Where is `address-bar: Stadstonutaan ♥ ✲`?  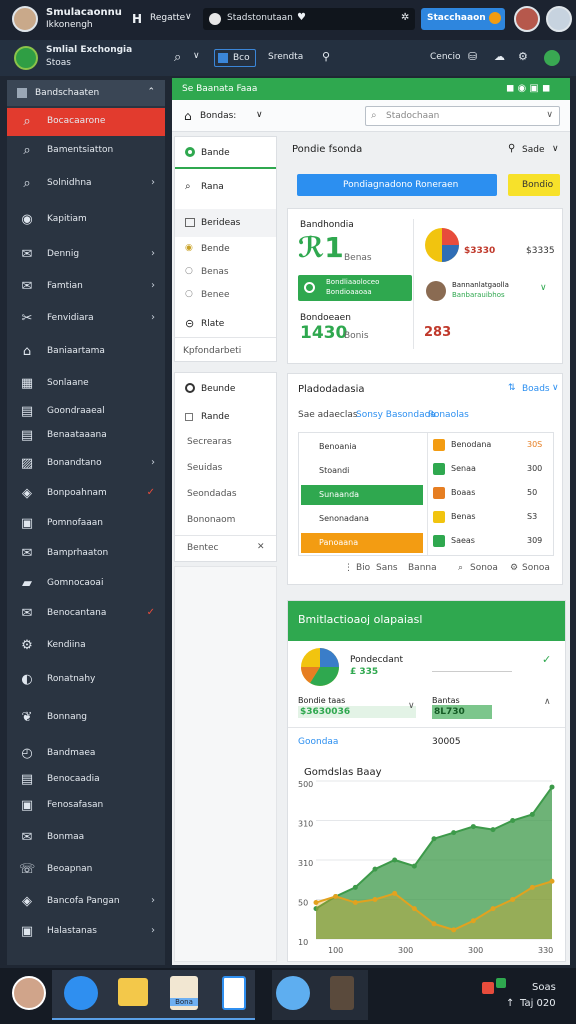 address-bar: Stadstonutaan ♥ ✲ is located at coordinates (309, 19).